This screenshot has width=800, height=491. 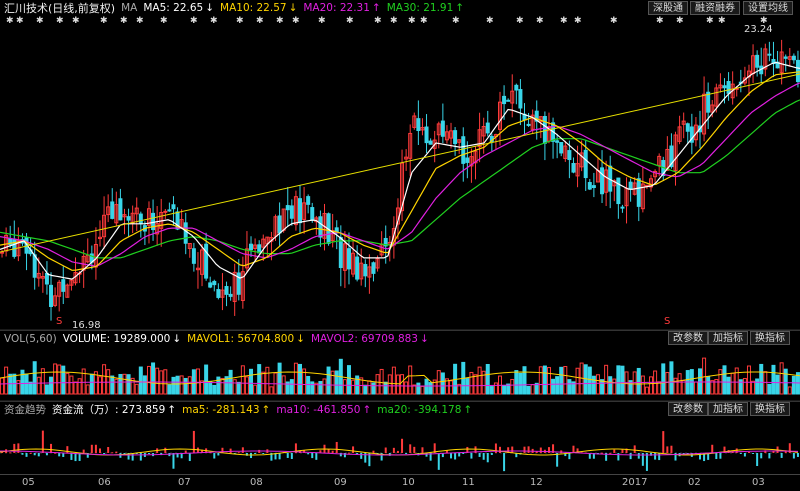 What do you see at coordinates (770, 338) in the screenshot?
I see `vol-switch-indicator-button: 换指标` at bounding box center [770, 338].